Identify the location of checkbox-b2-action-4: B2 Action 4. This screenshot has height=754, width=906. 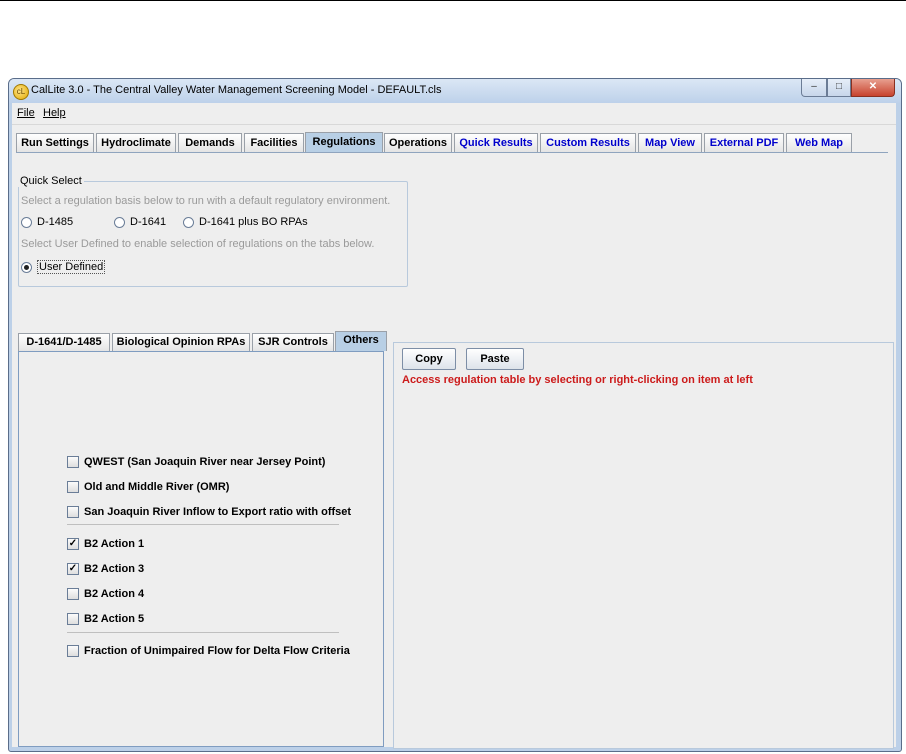
(105, 594).